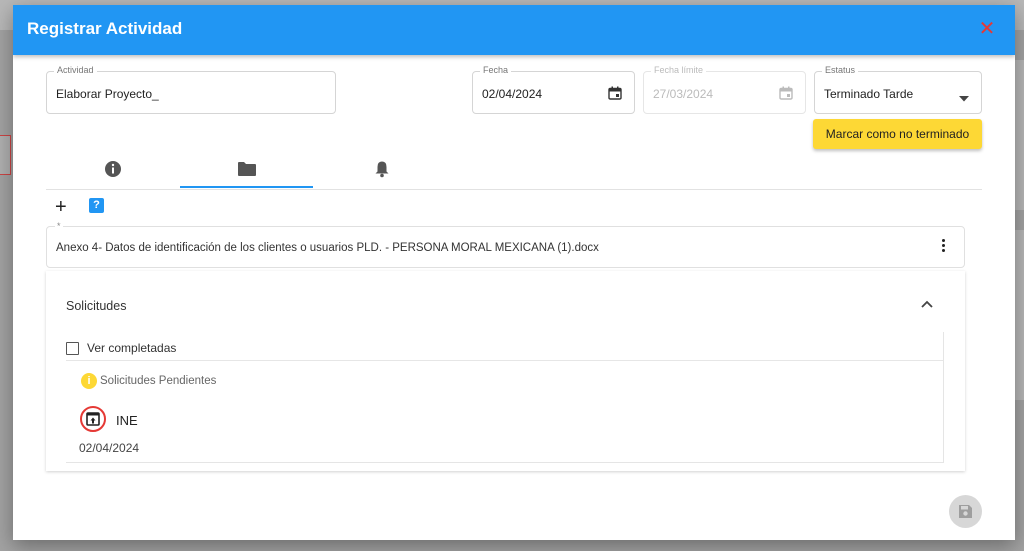 The width and height of the screenshot is (1024, 551). Describe the element at coordinates (61, 207) in the screenshot. I see `add-file-button: +` at that location.